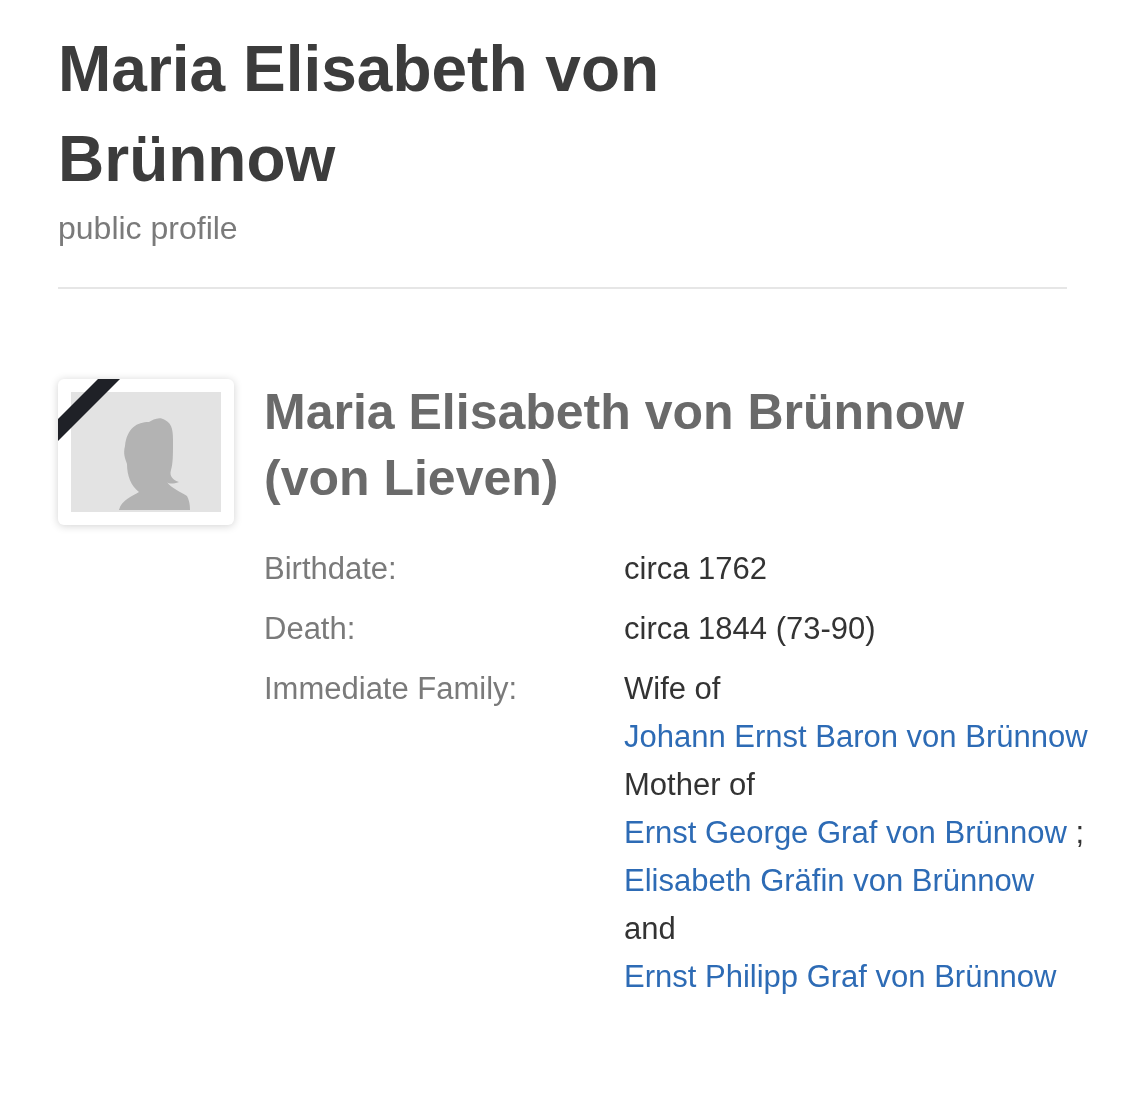 This screenshot has width=1125, height=1100. Describe the element at coordinates (845, 832) in the screenshot. I see `relative-link: Ernst George Graf von Brünnow` at that location.